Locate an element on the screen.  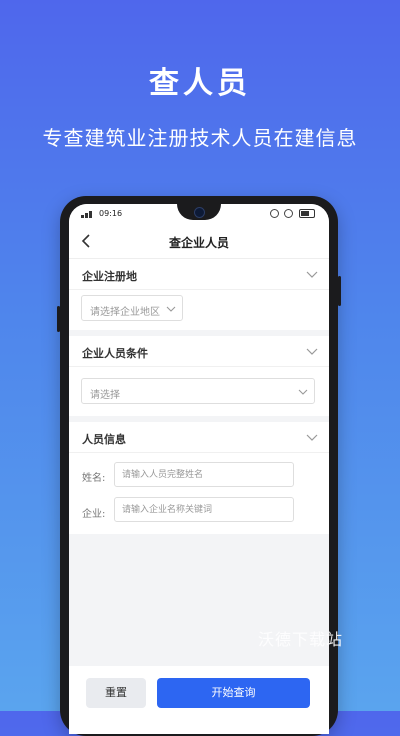
conditions-select-placeholder: 请选择 is located at coordinates (105, 395).